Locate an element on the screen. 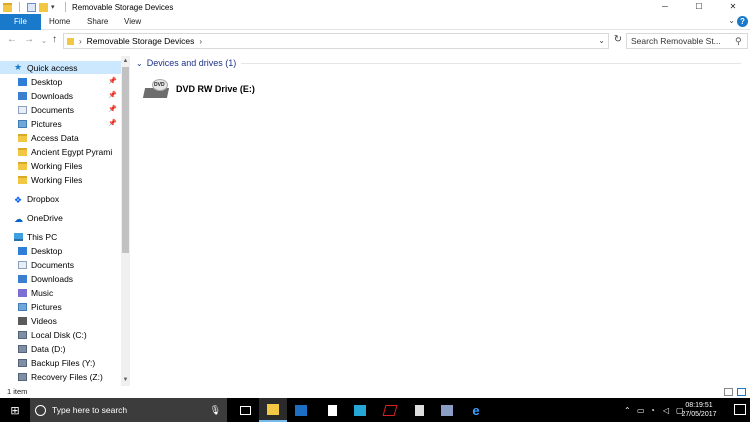 Image resolution: width=750 pixels, height=422 pixels. tab-share: Share is located at coordinates (97, 22).